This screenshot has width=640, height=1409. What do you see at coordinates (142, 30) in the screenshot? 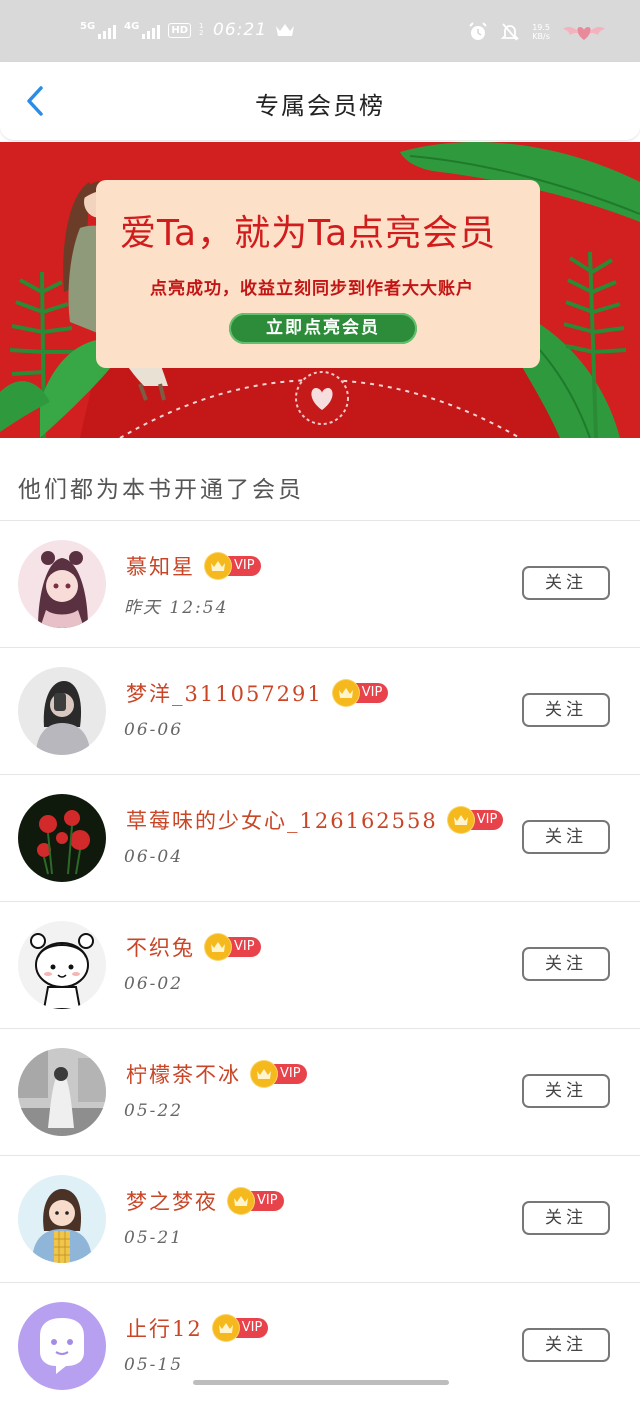
I see `signal-4g-icon: 4G` at bounding box center [142, 30].